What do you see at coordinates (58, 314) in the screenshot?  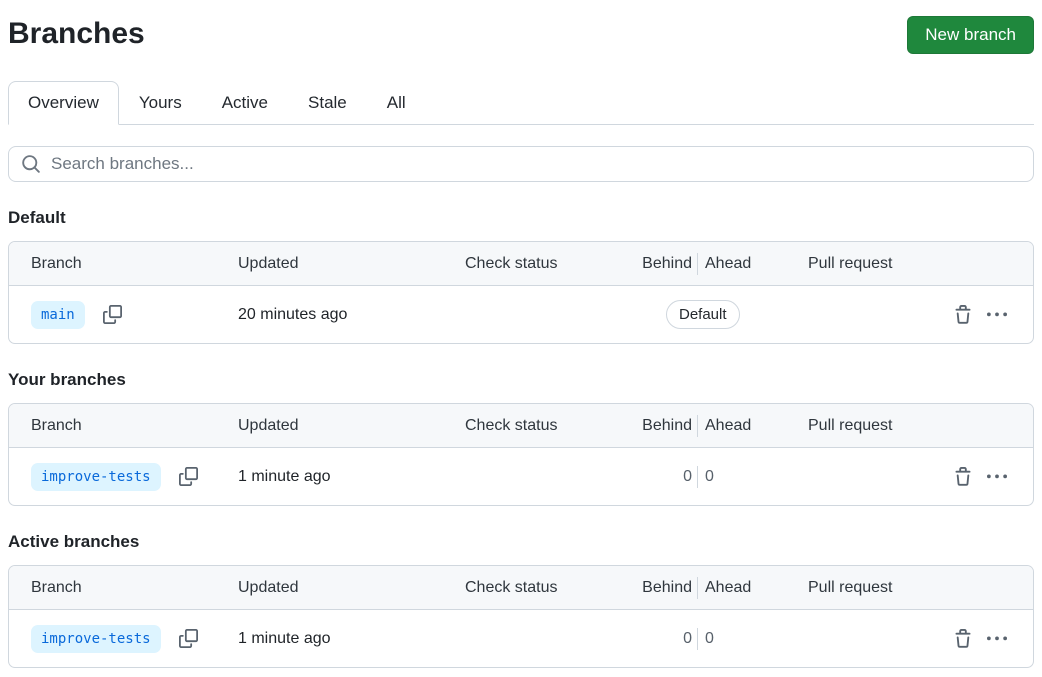 I see `branch-name-link: main` at bounding box center [58, 314].